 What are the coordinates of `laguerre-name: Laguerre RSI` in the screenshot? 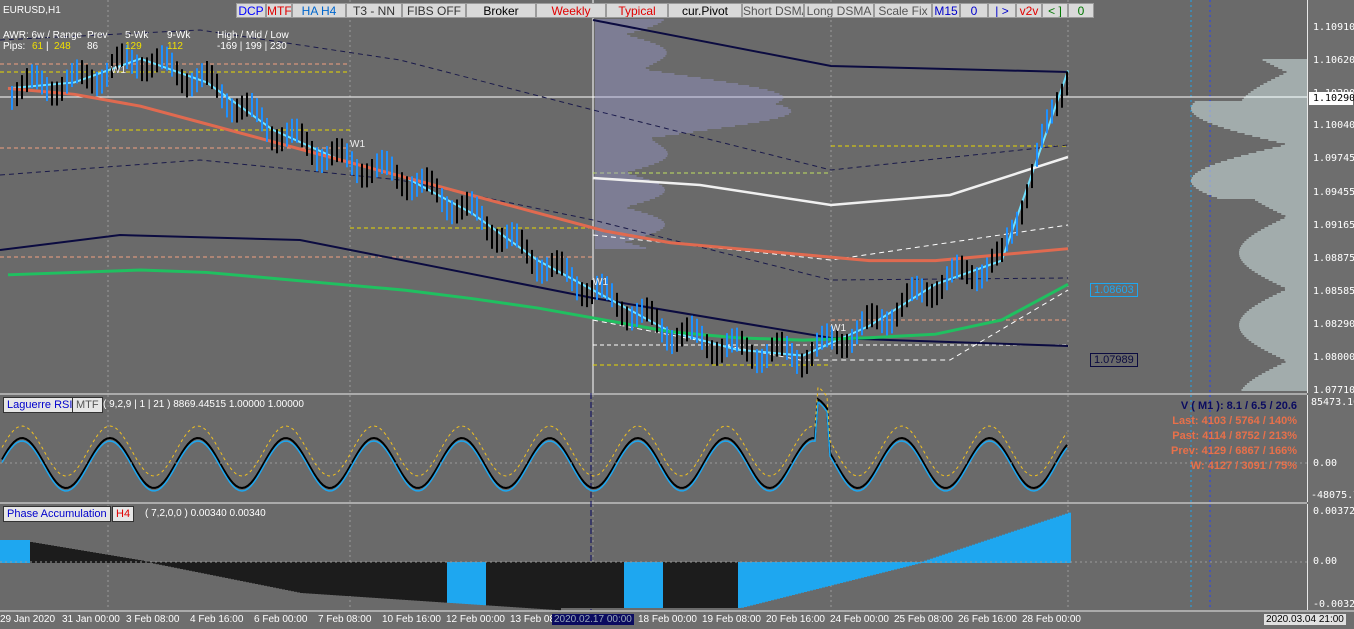 It's located at (40, 405).